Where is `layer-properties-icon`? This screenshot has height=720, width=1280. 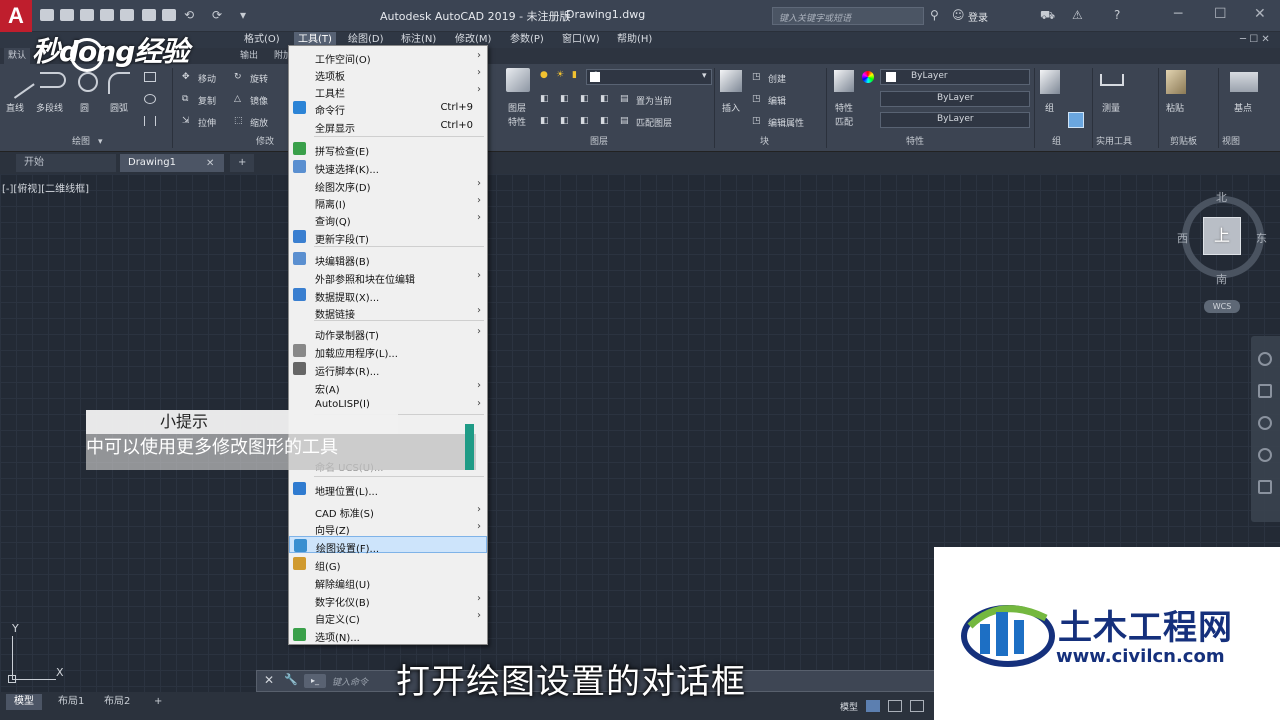
layer-properties-icon is located at coordinates (518, 80).